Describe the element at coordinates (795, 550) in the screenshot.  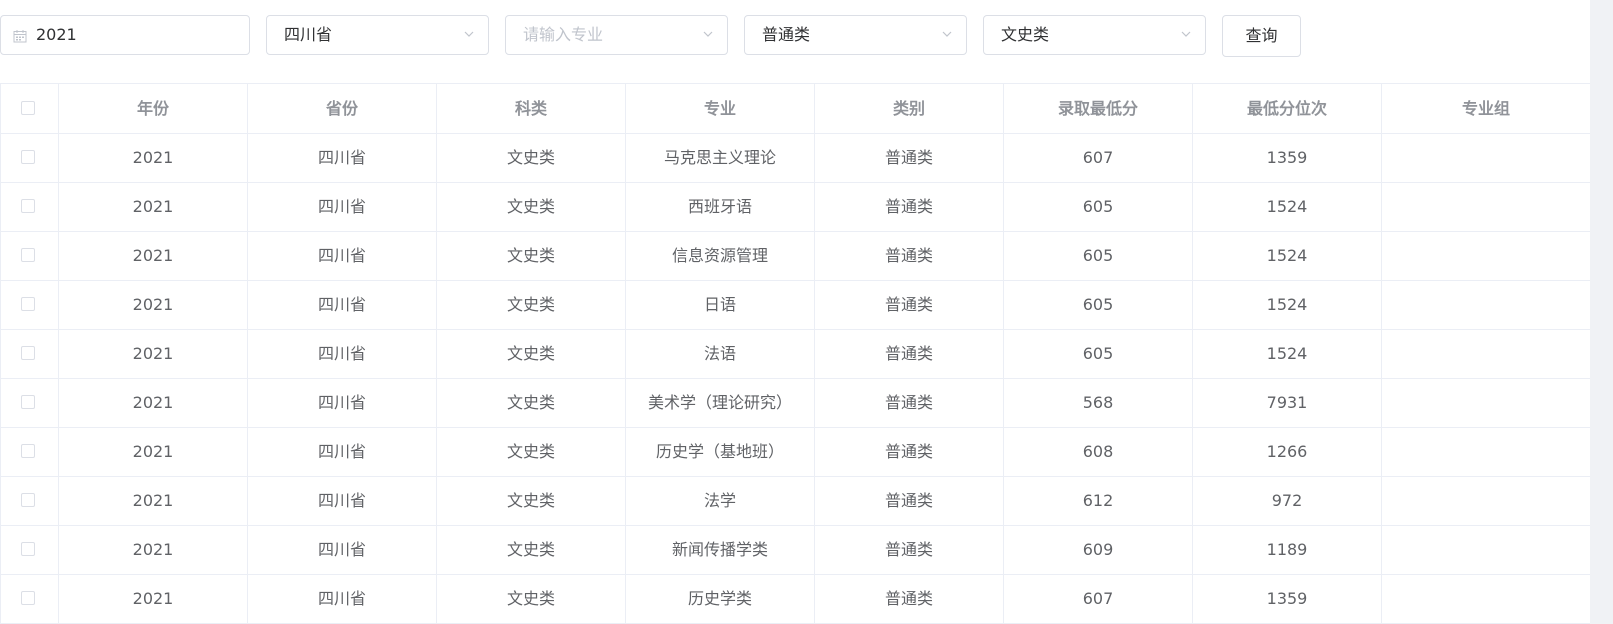
I see `table-row: 2021 四川省 文史类 新闻传播学类 普通类 609 1189` at that location.